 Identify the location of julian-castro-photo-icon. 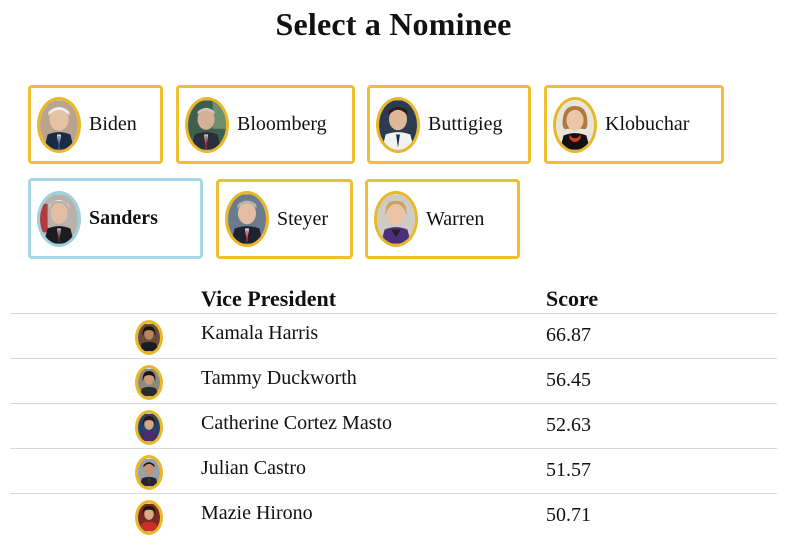
(149, 472).